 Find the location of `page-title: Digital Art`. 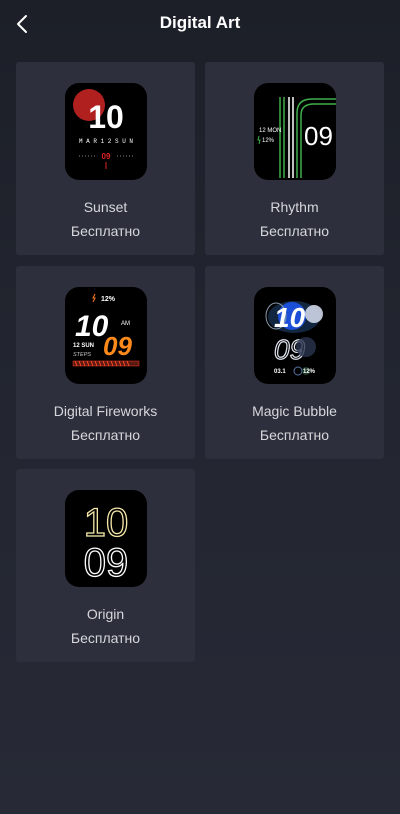

page-title: Digital Art is located at coordinates (200, 22).